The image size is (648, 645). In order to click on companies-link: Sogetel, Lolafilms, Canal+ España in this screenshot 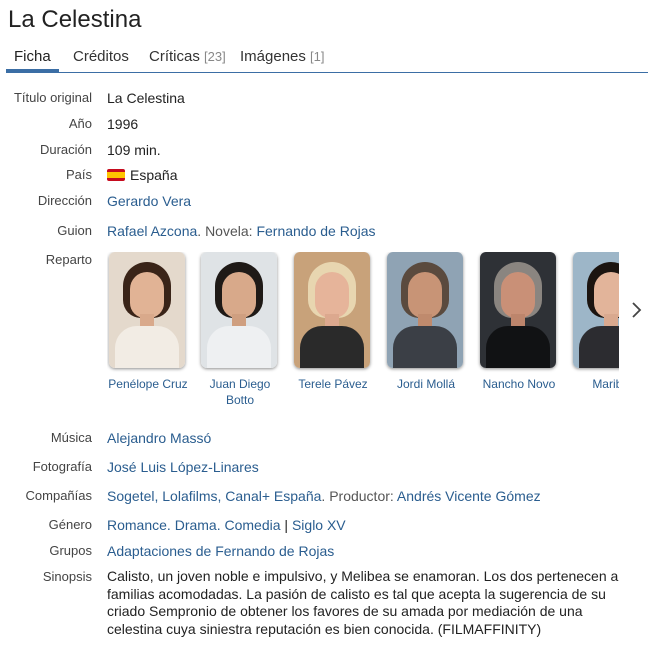, I will do `click(214, 496)`.